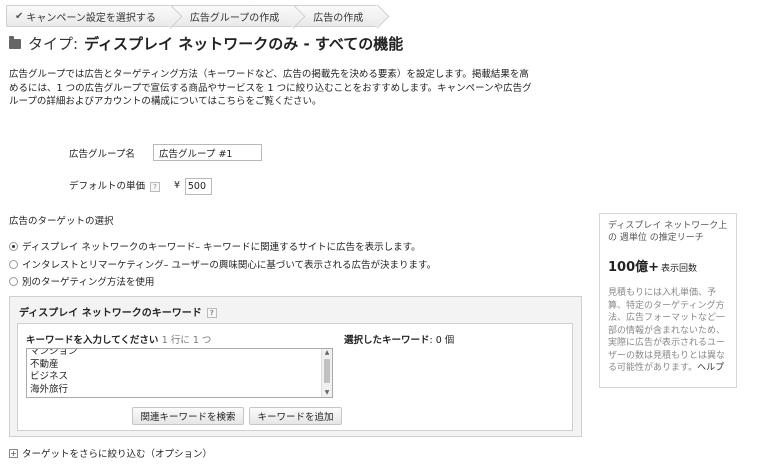 Image resolution: width=763 pixels, height=471 pixels. Describe the element at coordinates (107, 186) in the screenshot. I see `default-bid-label-text: デフォルトの単価` at that location.